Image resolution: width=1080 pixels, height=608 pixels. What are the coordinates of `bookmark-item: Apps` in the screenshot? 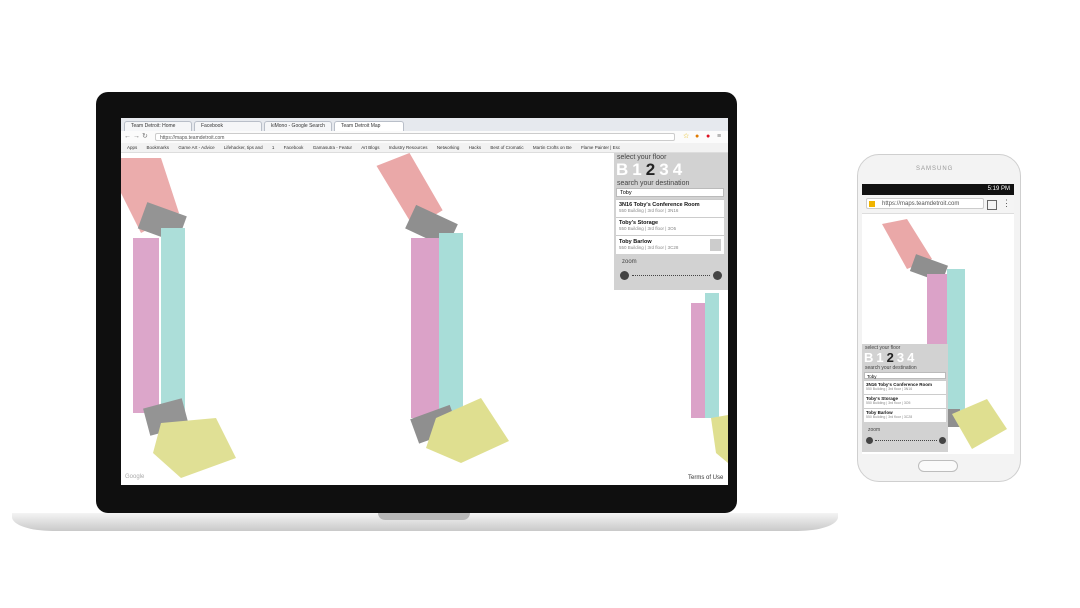 It's located at (132, 147).